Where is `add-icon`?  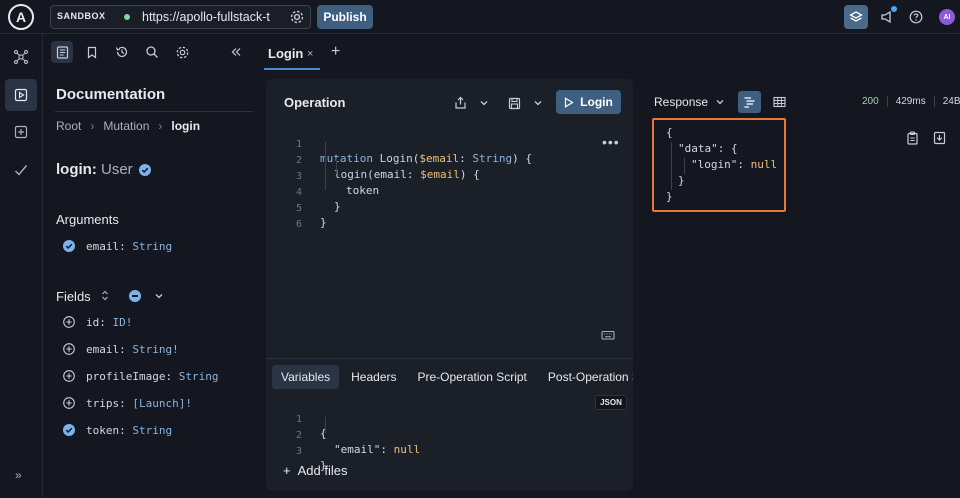 add-icon is located at coordinates (21, 132).